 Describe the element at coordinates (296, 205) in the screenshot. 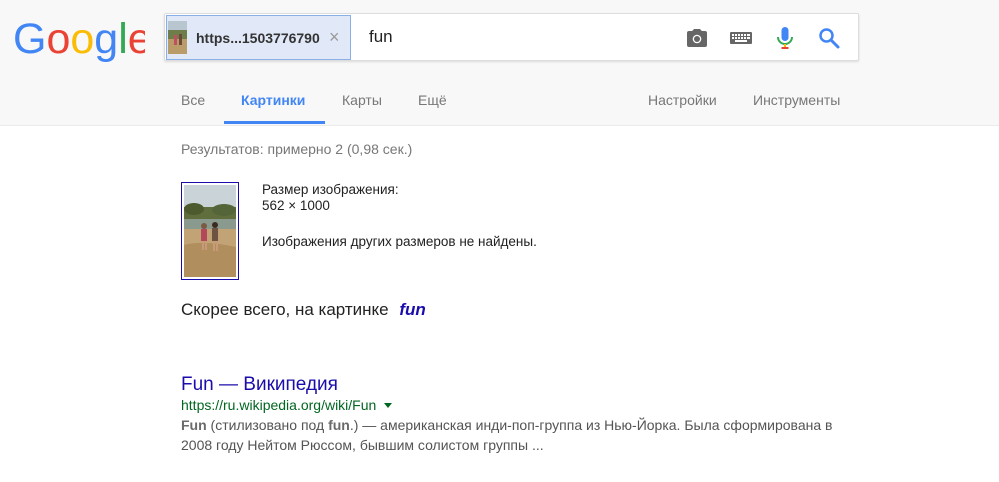

I see `image-size-value: 562 × 1000` at that location.